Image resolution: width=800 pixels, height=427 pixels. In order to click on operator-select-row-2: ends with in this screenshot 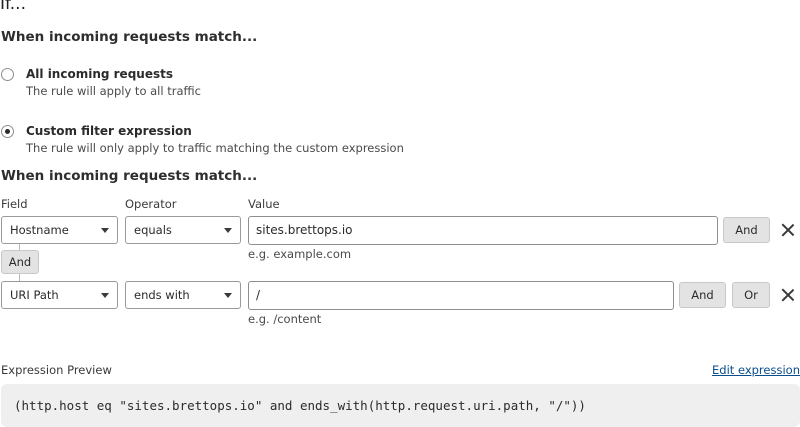, I will do `click(183, 295)`.